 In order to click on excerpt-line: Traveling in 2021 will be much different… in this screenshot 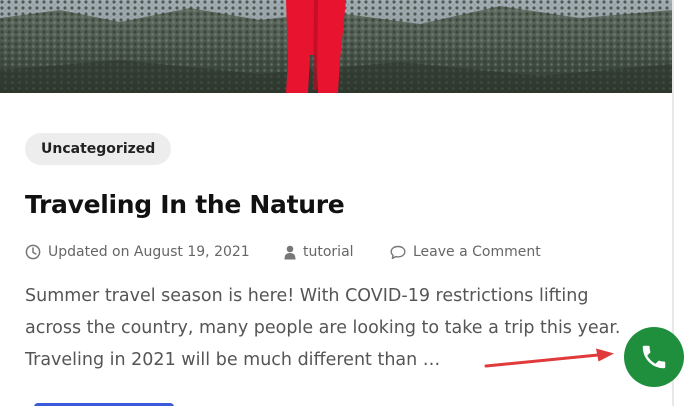, I will do `click(233, 360)`.